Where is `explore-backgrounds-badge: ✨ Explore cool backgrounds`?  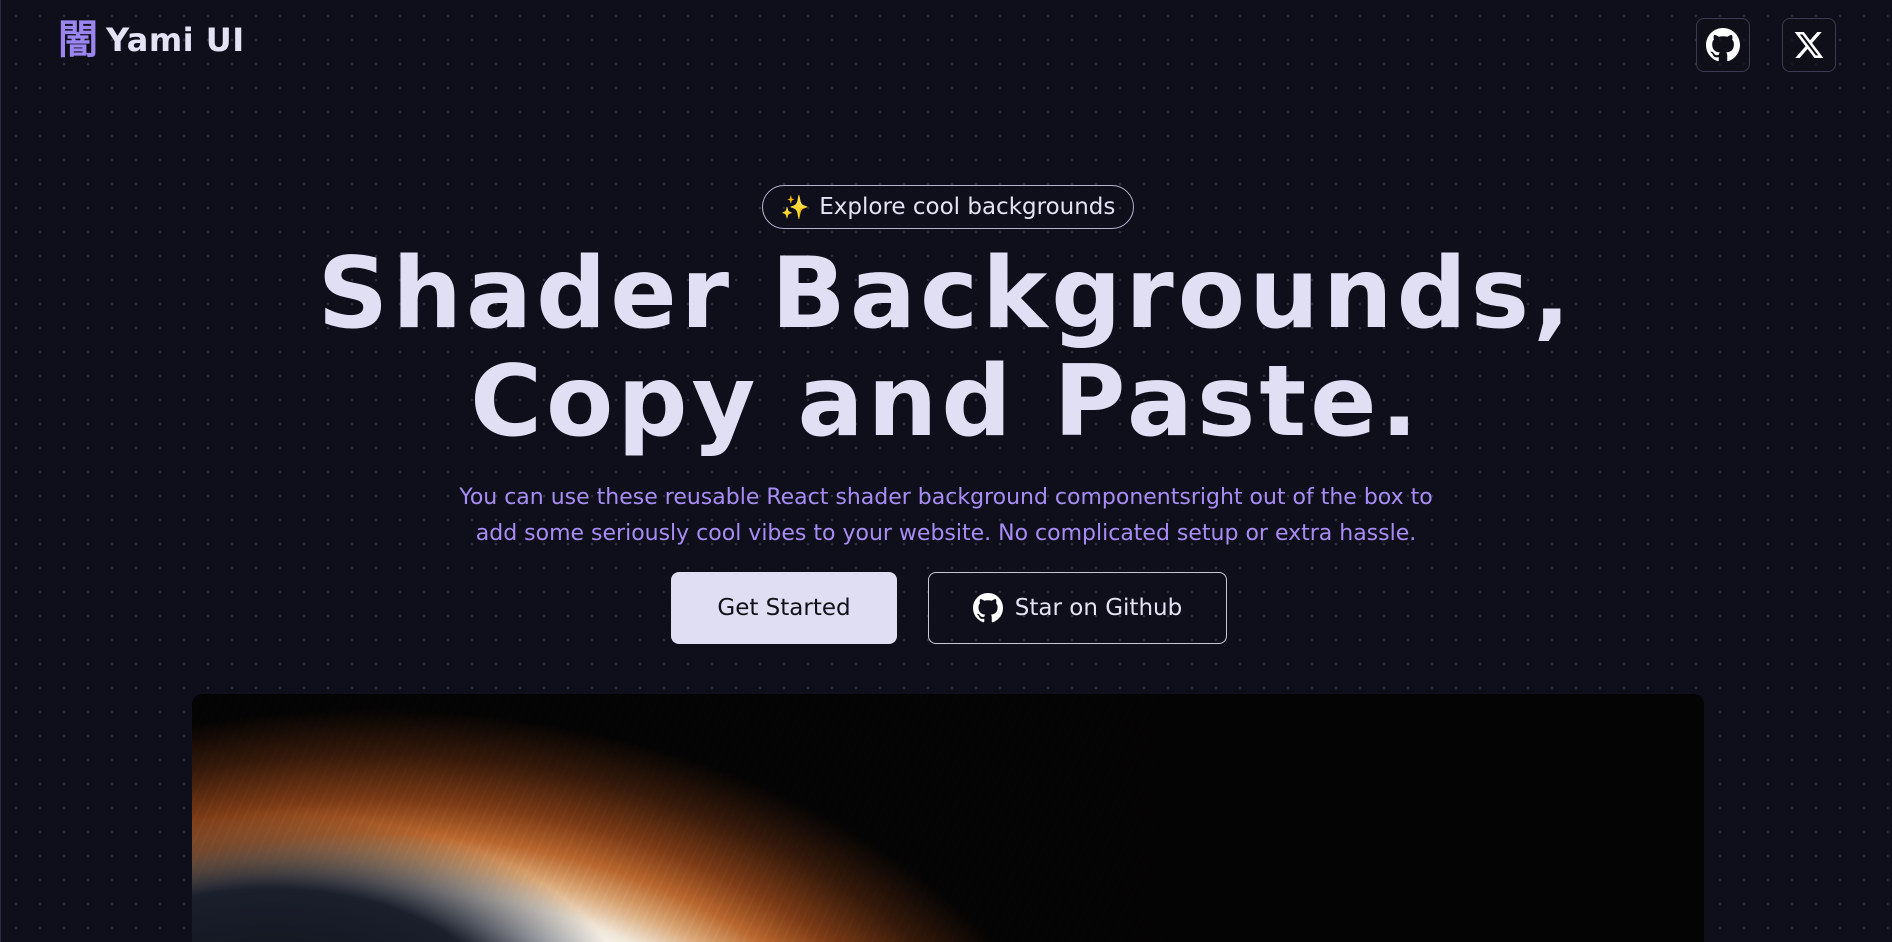 explore-backgrounds-badge: ✨ Explore cool backgrounds is located at coordinates (948, 207).